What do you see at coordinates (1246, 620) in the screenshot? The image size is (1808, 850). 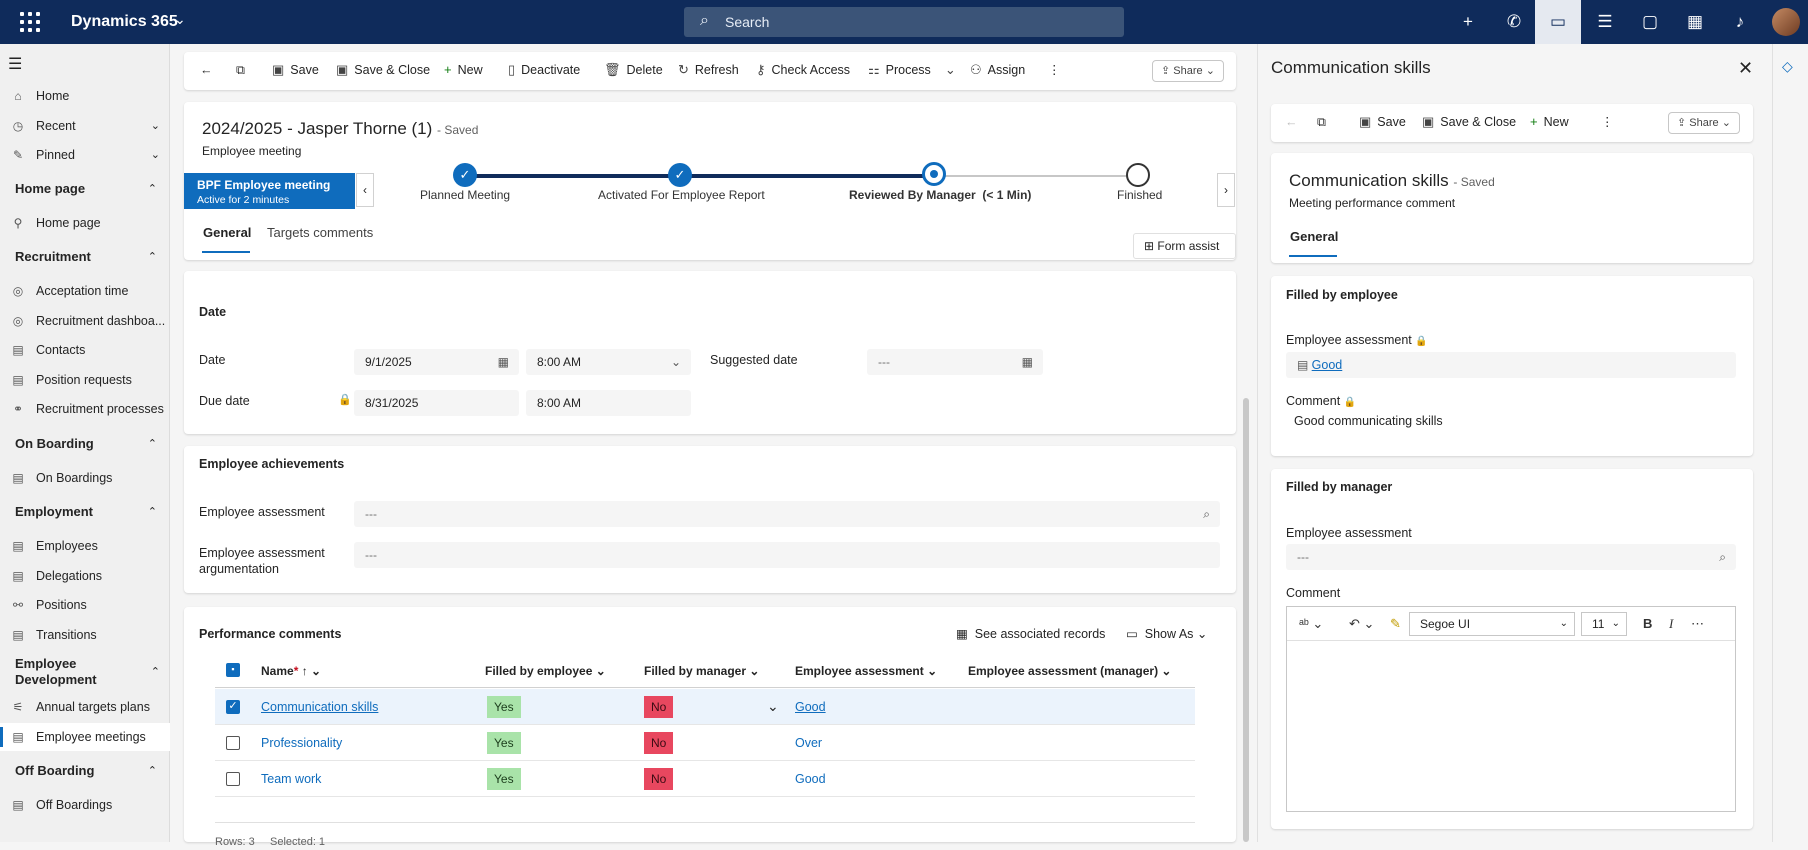 I see `main-scrollbar` at bounding box center [1246, 620].